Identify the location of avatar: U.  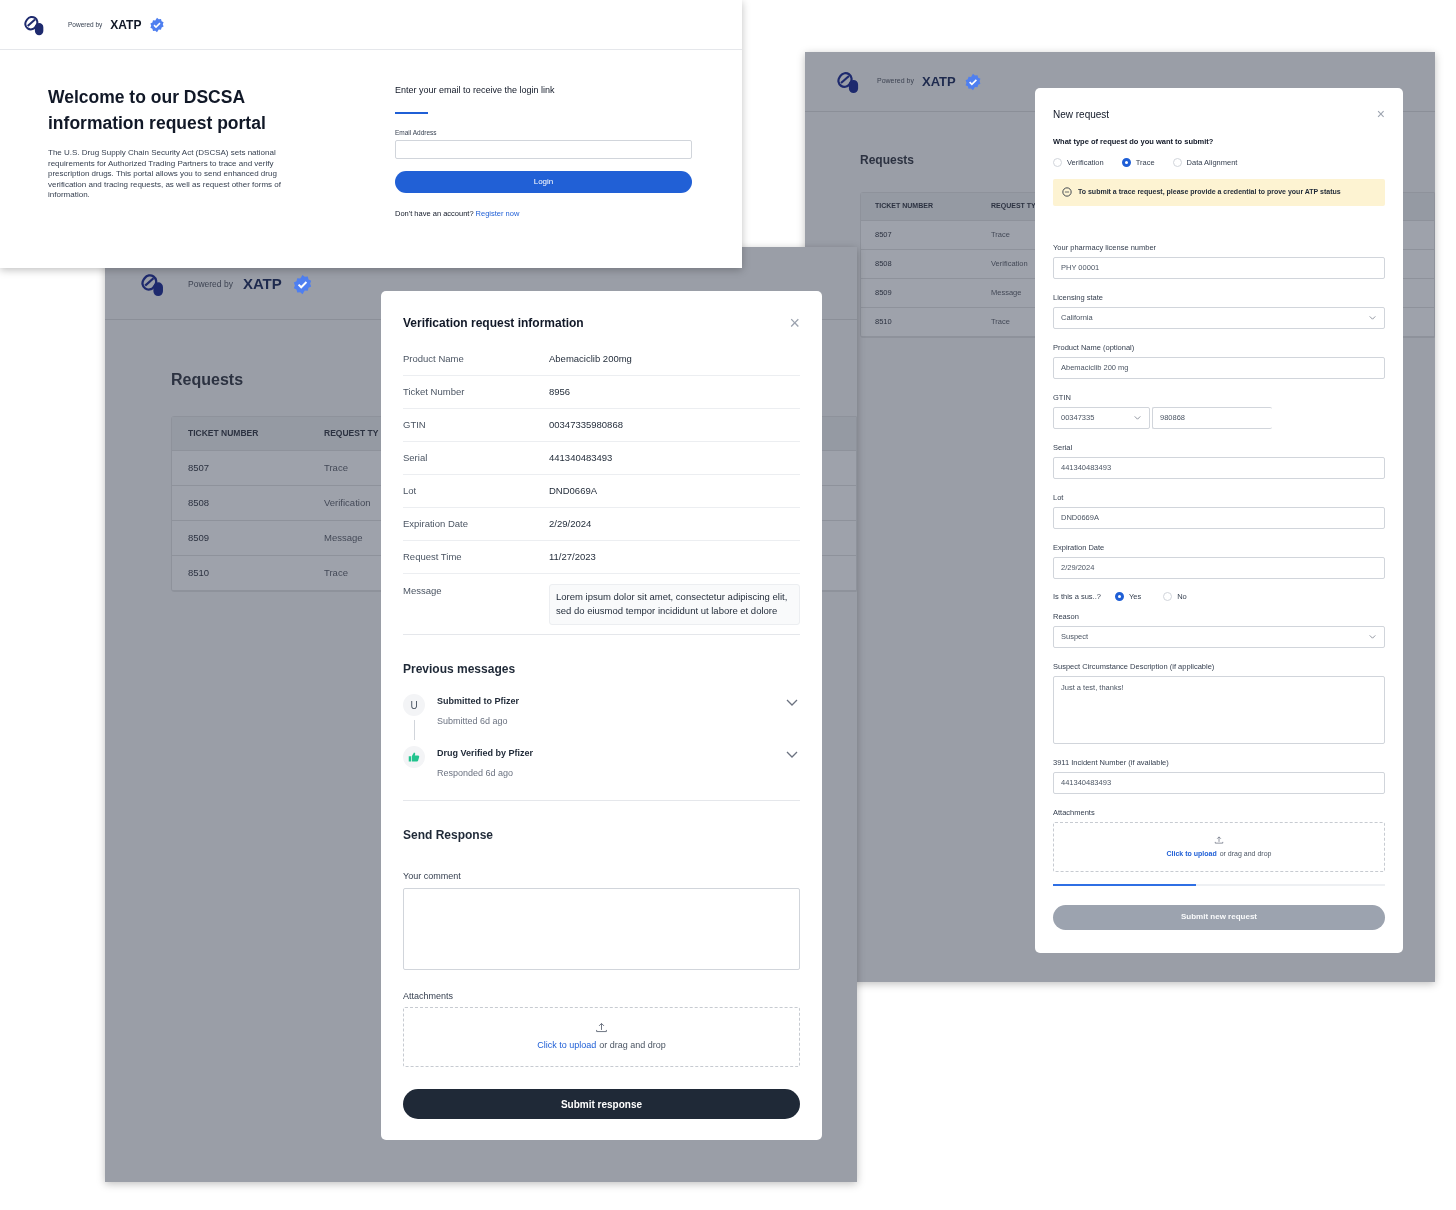
(414, 705).